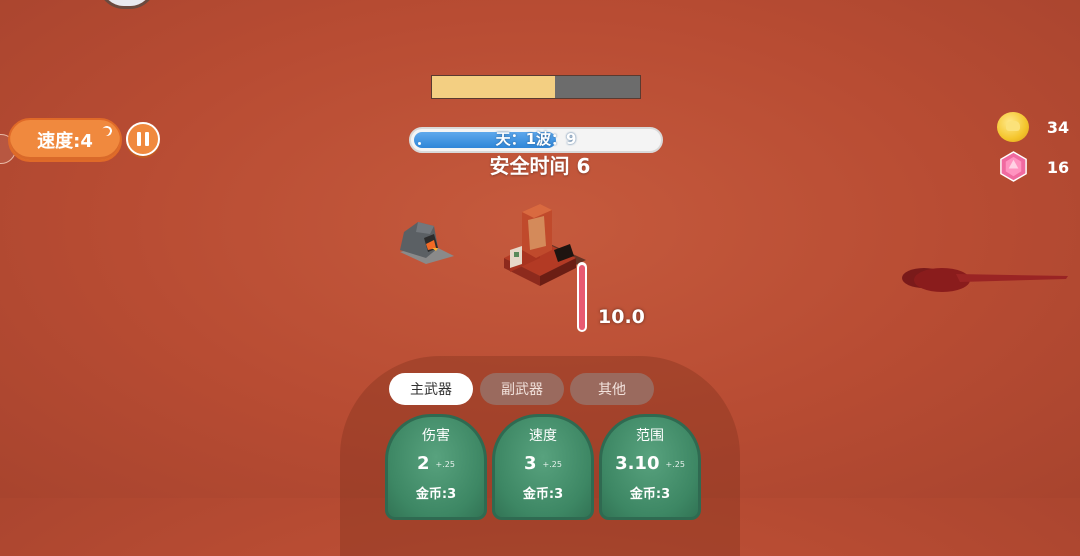 This screenshot has width=1080, height=556. I want to click on tab-secondary-weapon: 副武器, so click(522, 389).